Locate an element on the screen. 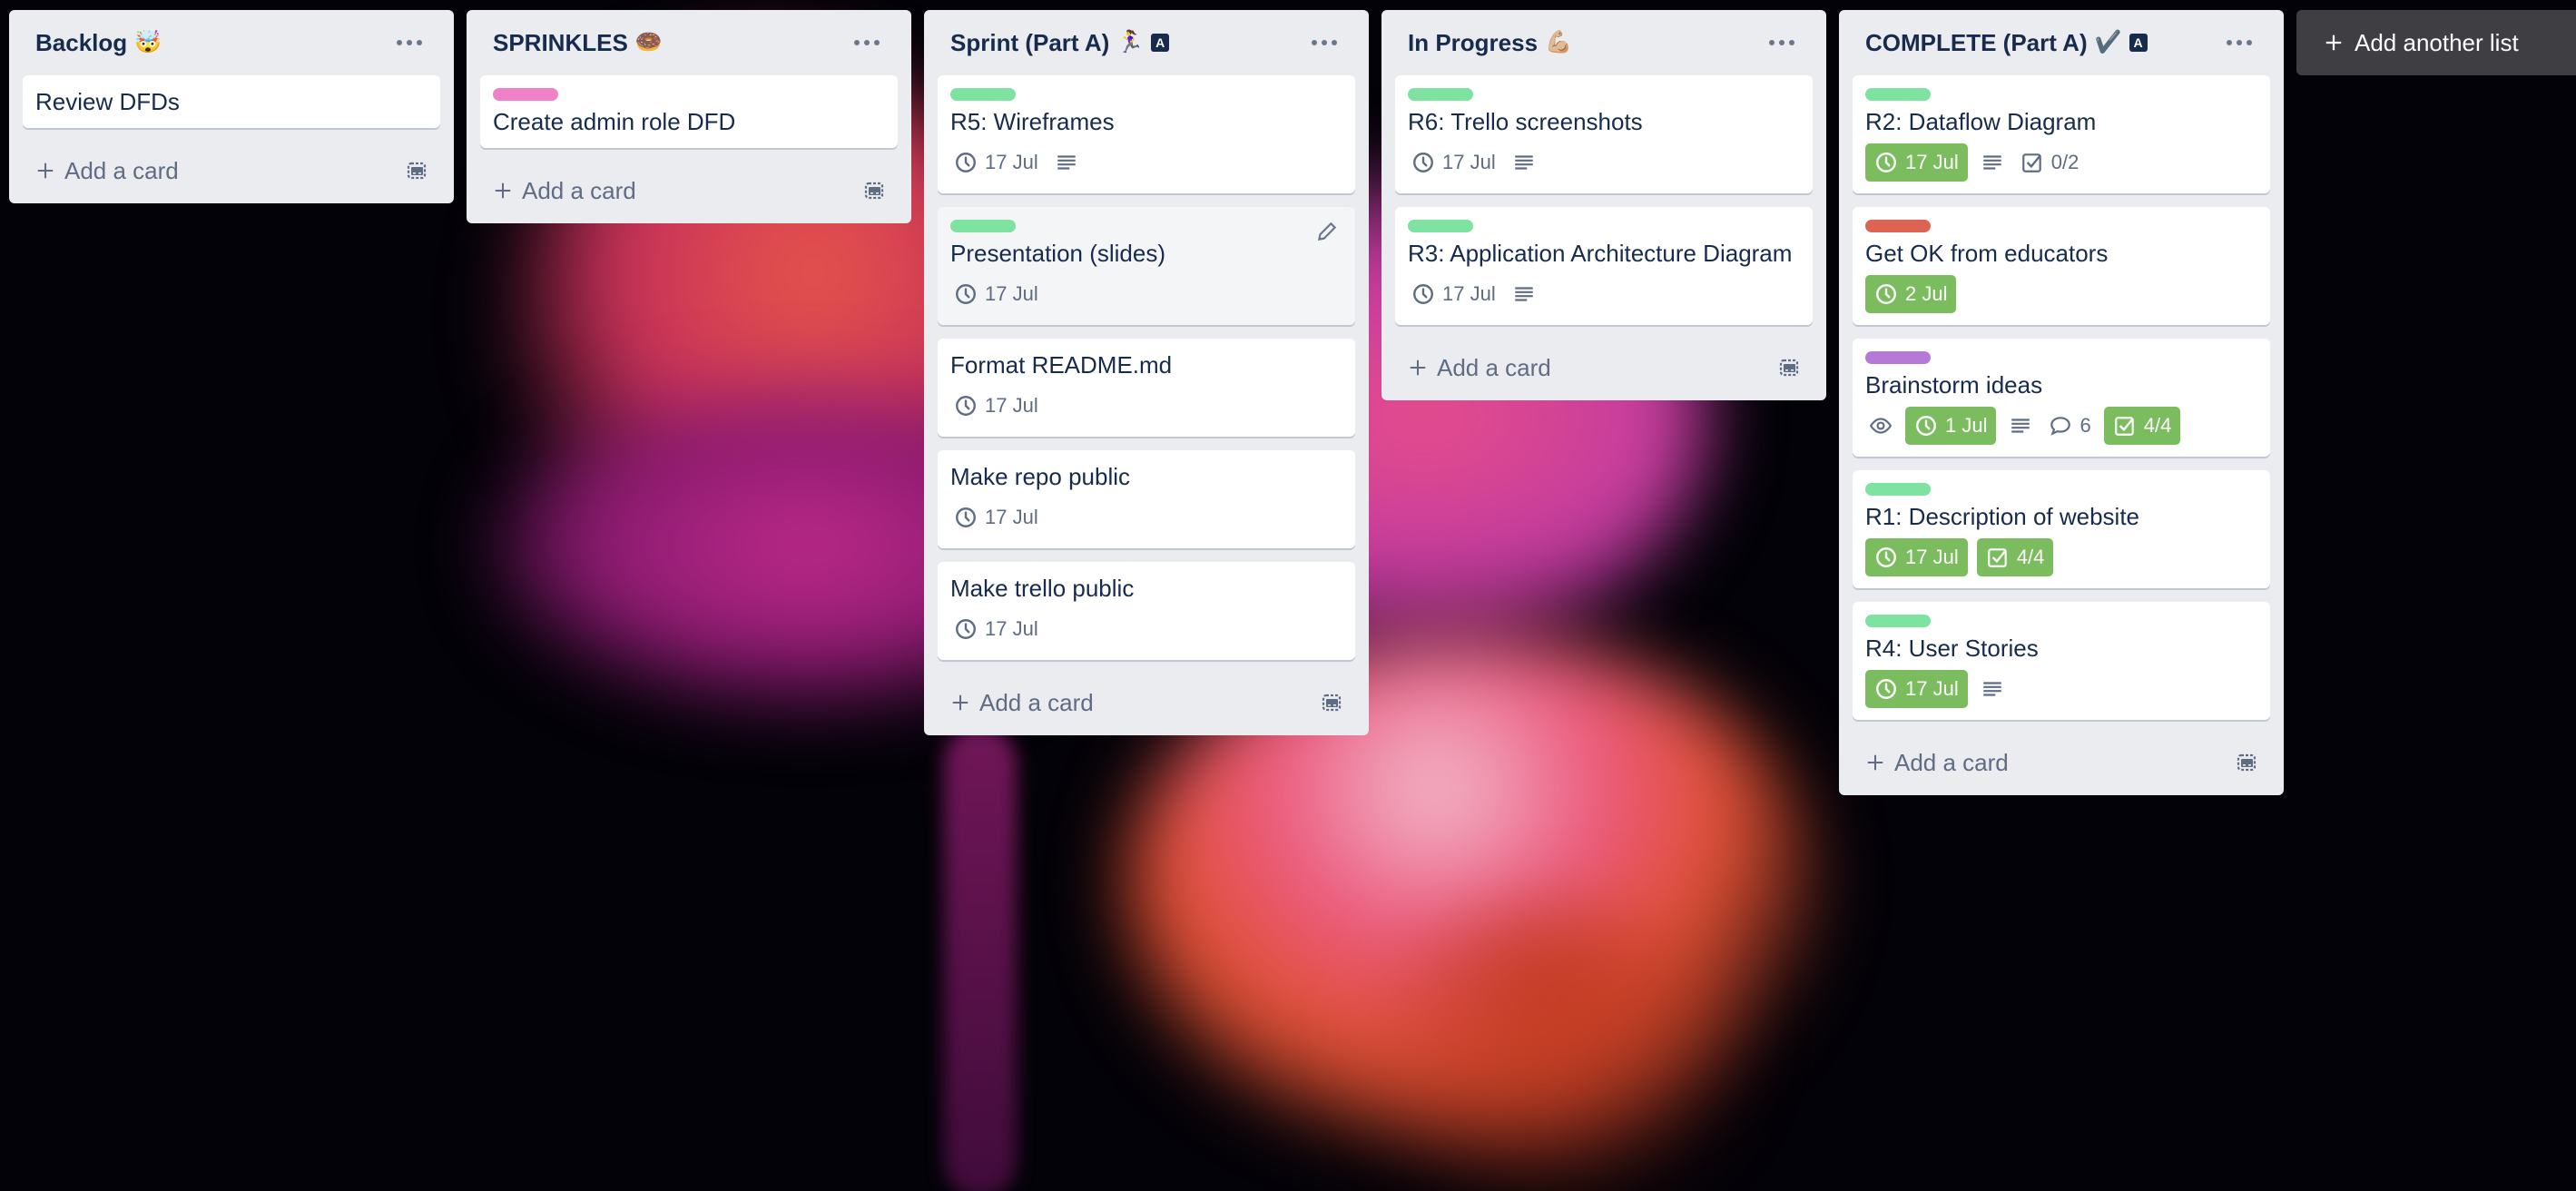  list-title: SPRINKLES 🍩 is located at coordinates (578, 43).